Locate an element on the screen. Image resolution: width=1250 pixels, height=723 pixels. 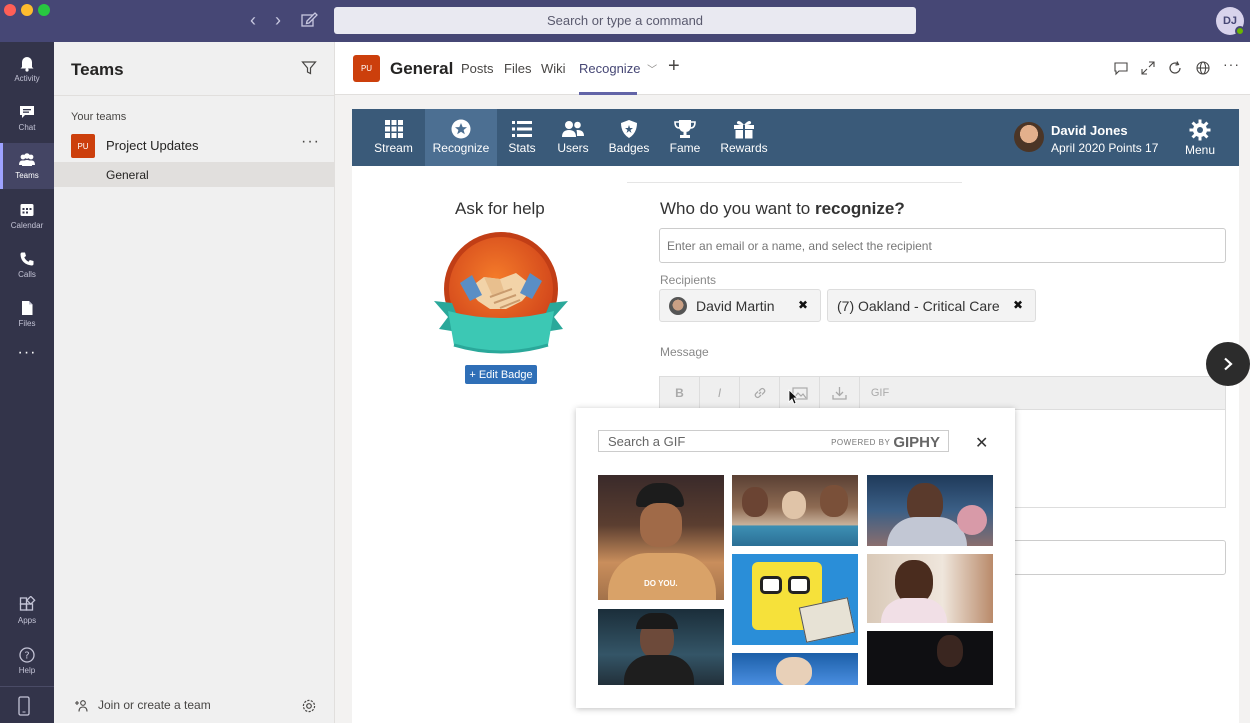
rail-label: Activity is located at coordinates (27, 78).